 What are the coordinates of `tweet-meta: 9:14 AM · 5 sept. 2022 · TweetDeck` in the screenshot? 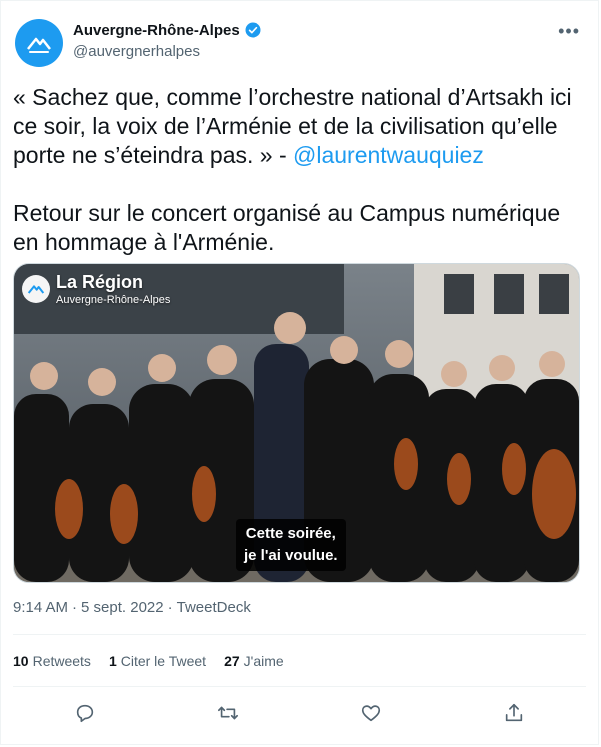 It's located at (132, 607).